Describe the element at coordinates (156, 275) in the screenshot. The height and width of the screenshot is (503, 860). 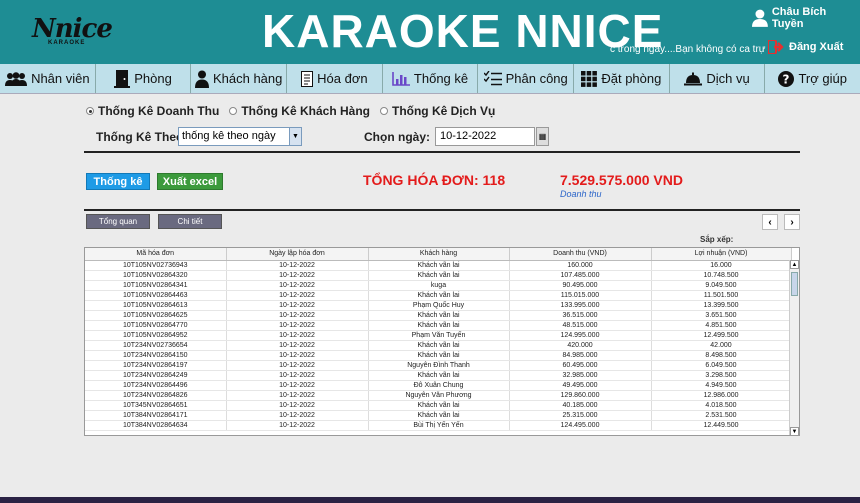
I see `table-cell: 10T105NV02864320` at that location.